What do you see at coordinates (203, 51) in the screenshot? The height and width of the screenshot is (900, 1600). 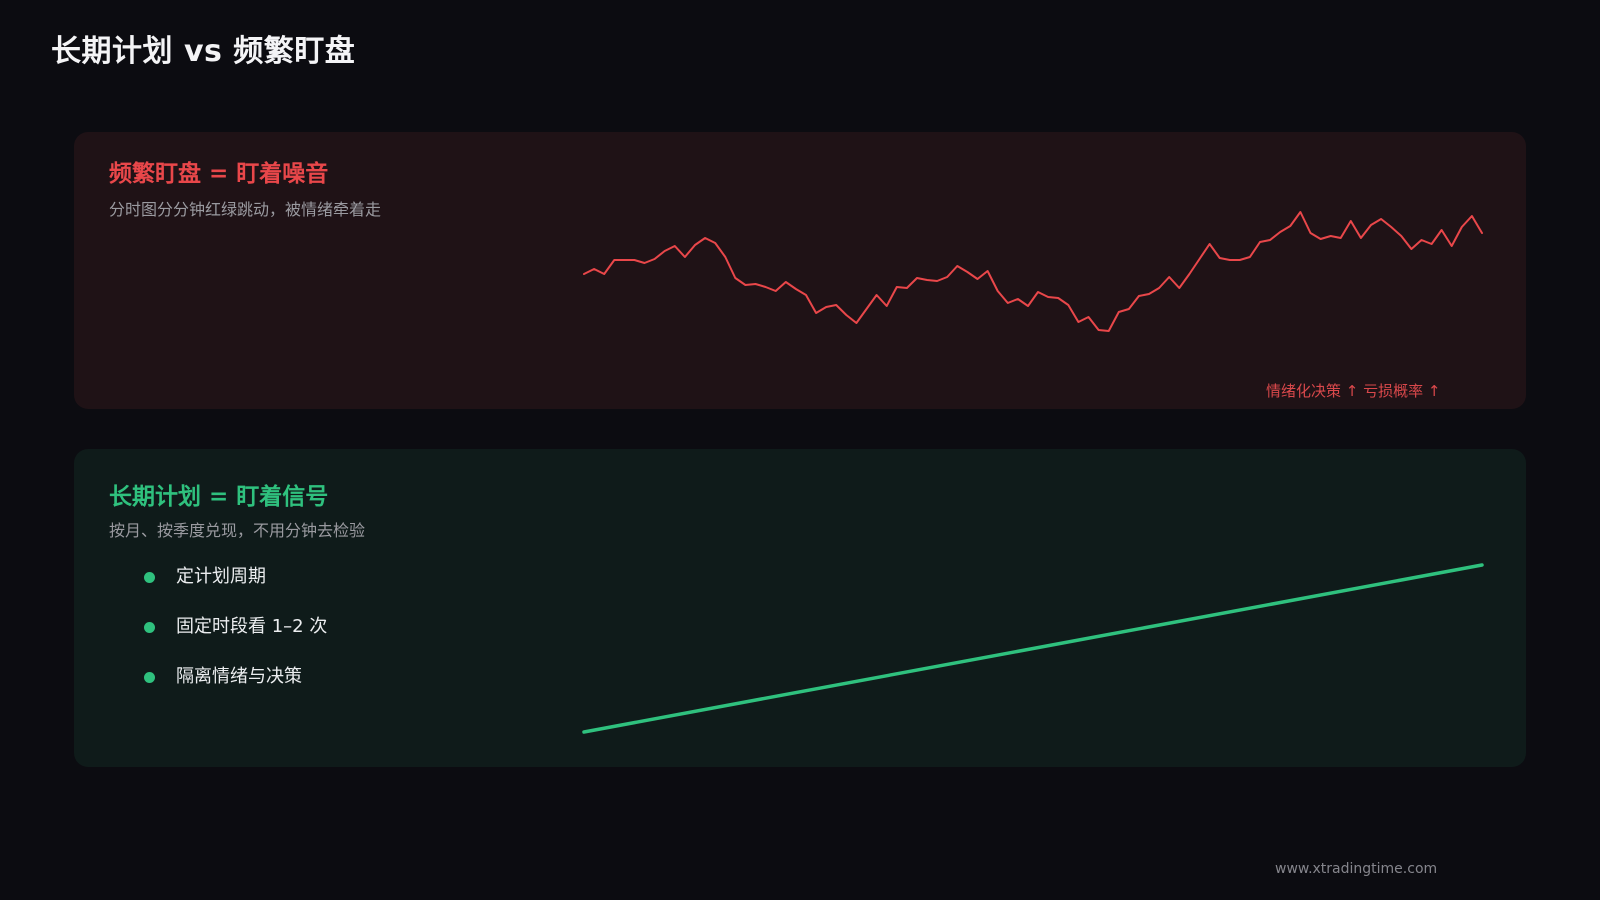 I see `page-title: 长期计划 vs 频繁盯盘` at bounding box center [203, 51].